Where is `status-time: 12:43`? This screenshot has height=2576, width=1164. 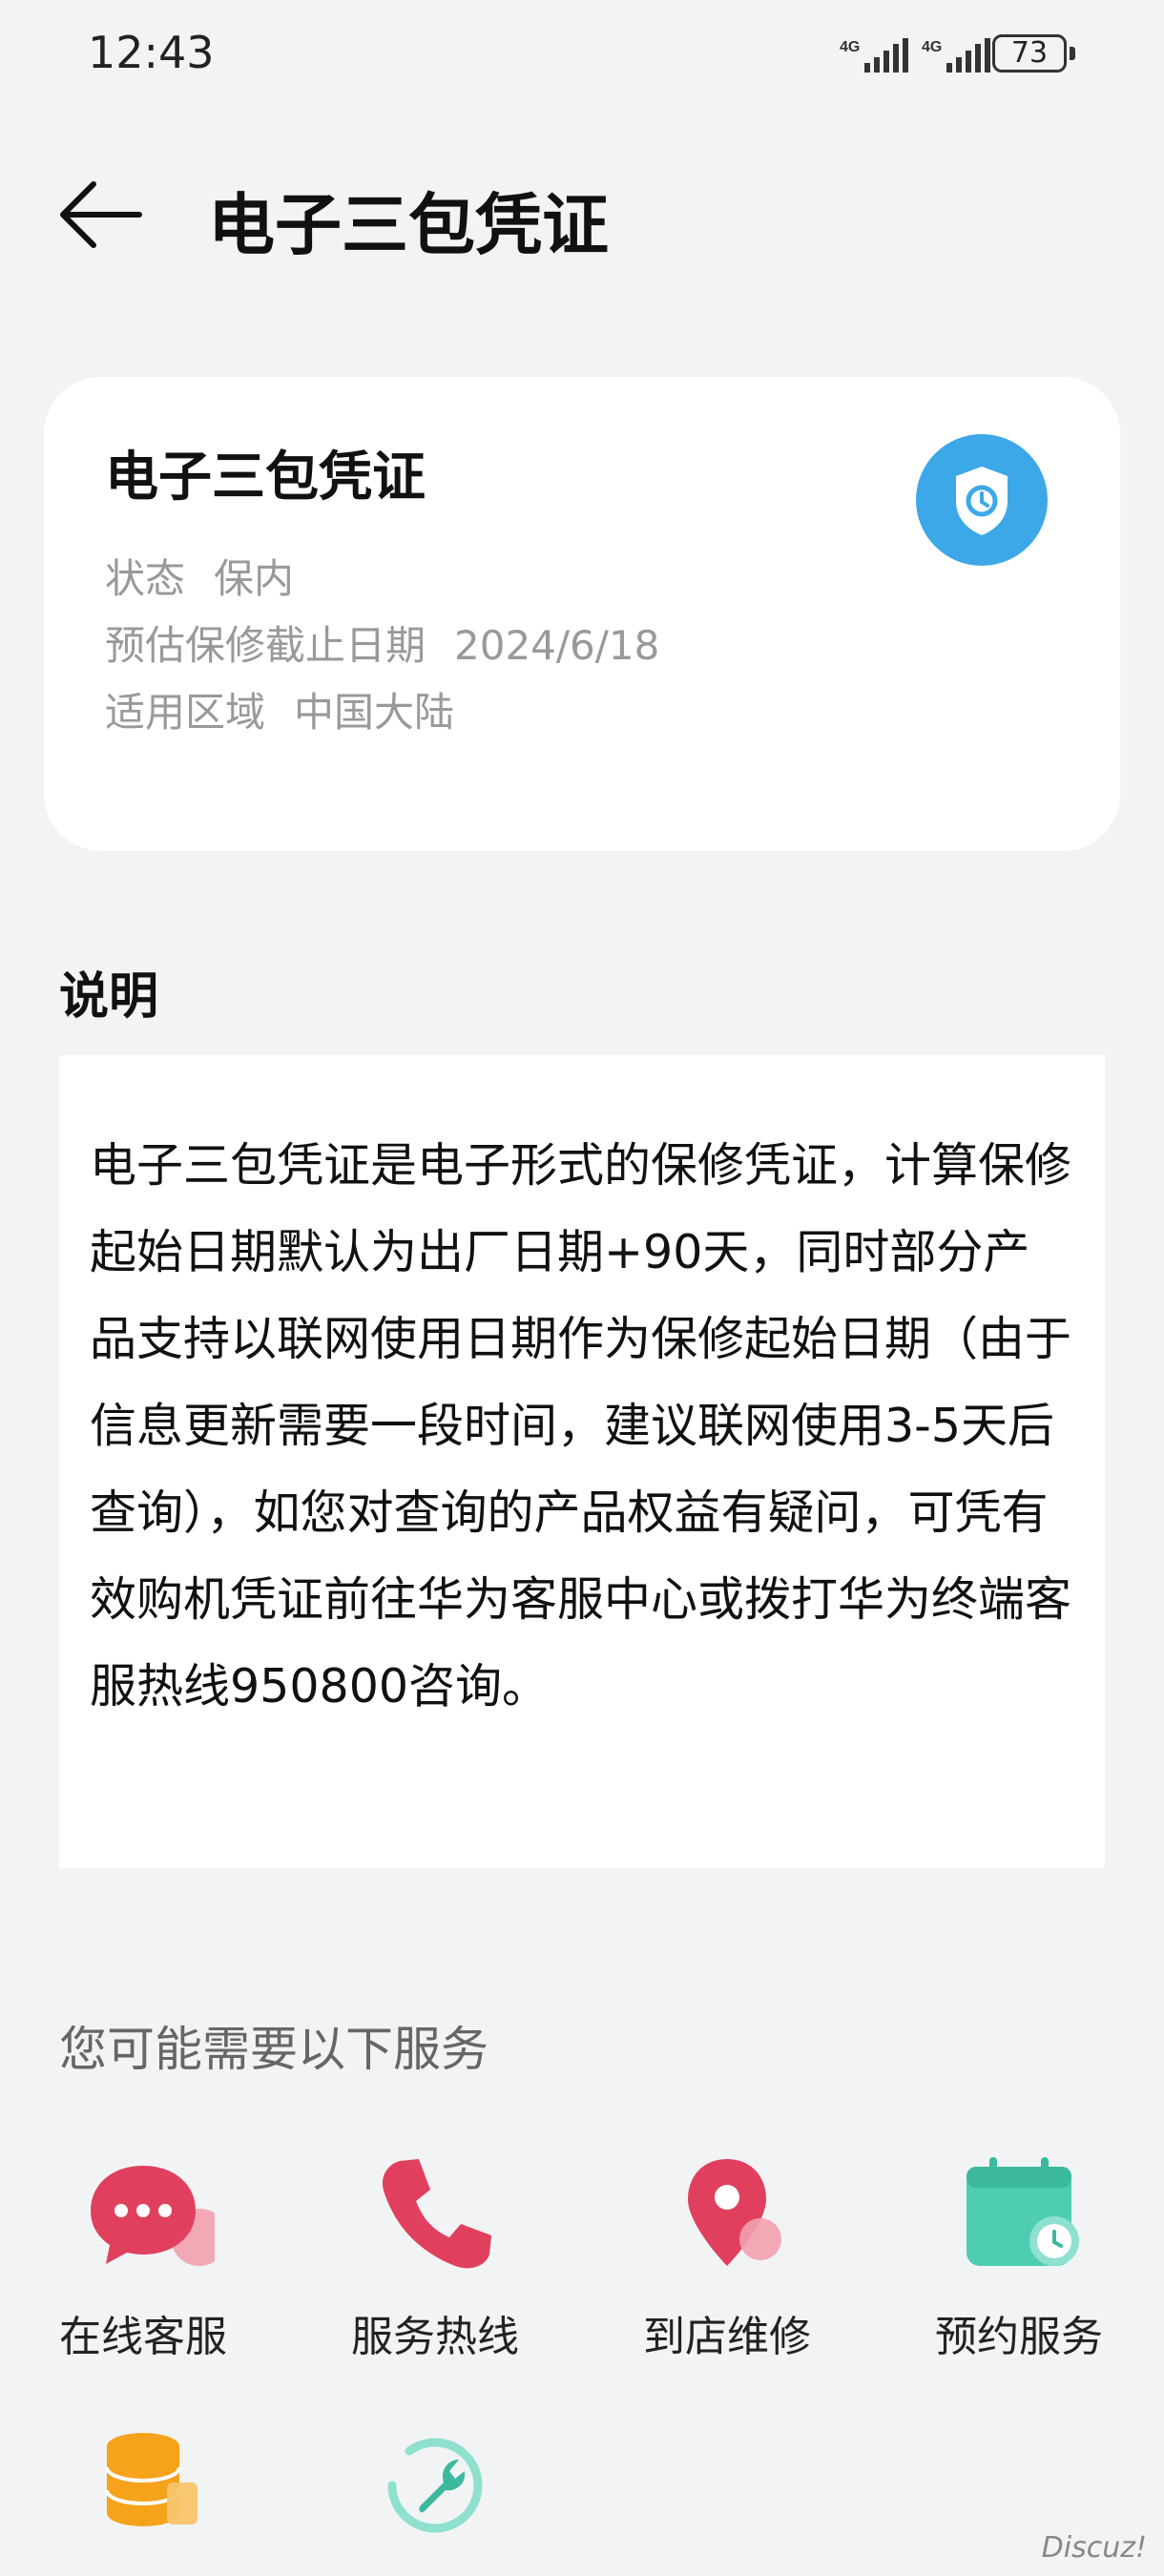
status-time: 12:43 is located at coordinates (152, 52).